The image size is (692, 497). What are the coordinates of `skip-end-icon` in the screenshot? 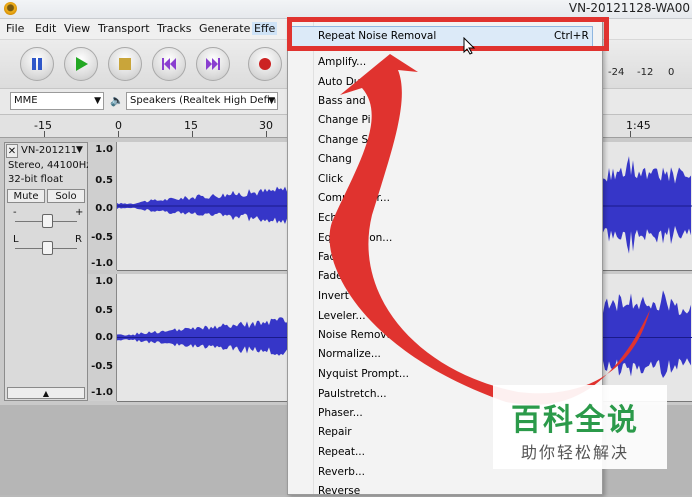 It's located at (213, 64).